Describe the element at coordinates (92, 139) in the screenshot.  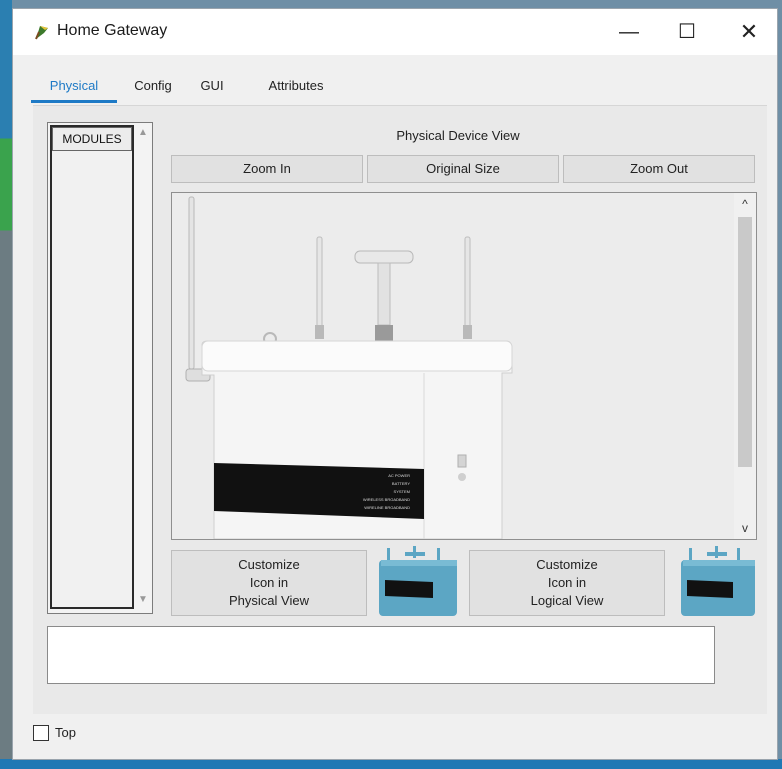
I see `modules-header: MODULES` at that location.